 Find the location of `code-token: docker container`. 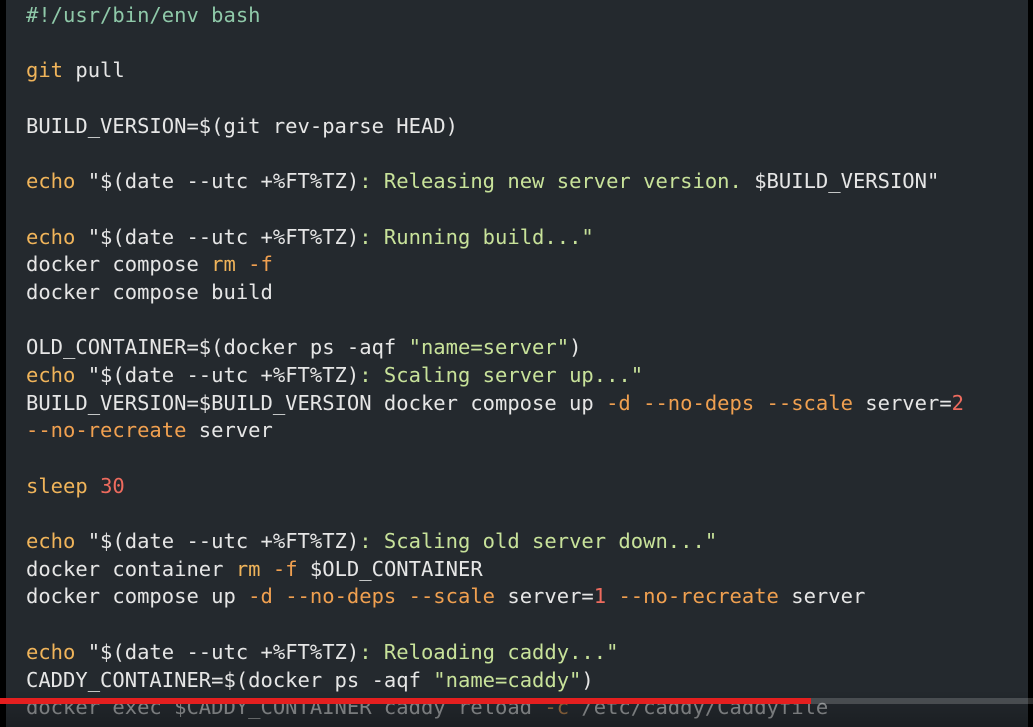

code-token: docker container is located at coordinates (131, 568).